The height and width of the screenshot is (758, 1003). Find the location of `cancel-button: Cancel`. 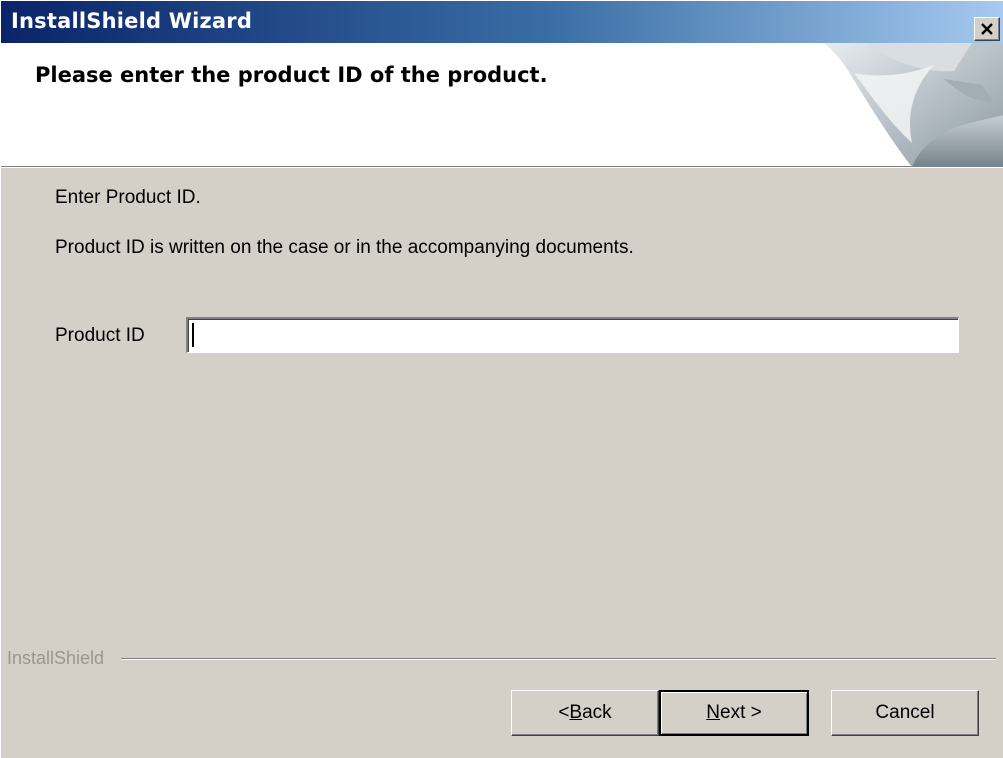

cancel-button: Cancel is located at coordinates (905, 713).